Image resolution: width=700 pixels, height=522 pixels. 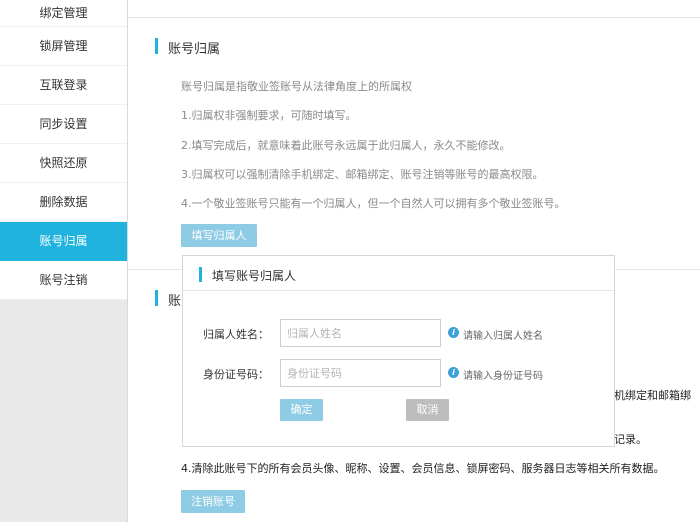 I want to click on ownership-point-2: 2.填写完成后，就意味着此账号永远属于此归属人，永久不能修改。, so click(x=346, y=145).